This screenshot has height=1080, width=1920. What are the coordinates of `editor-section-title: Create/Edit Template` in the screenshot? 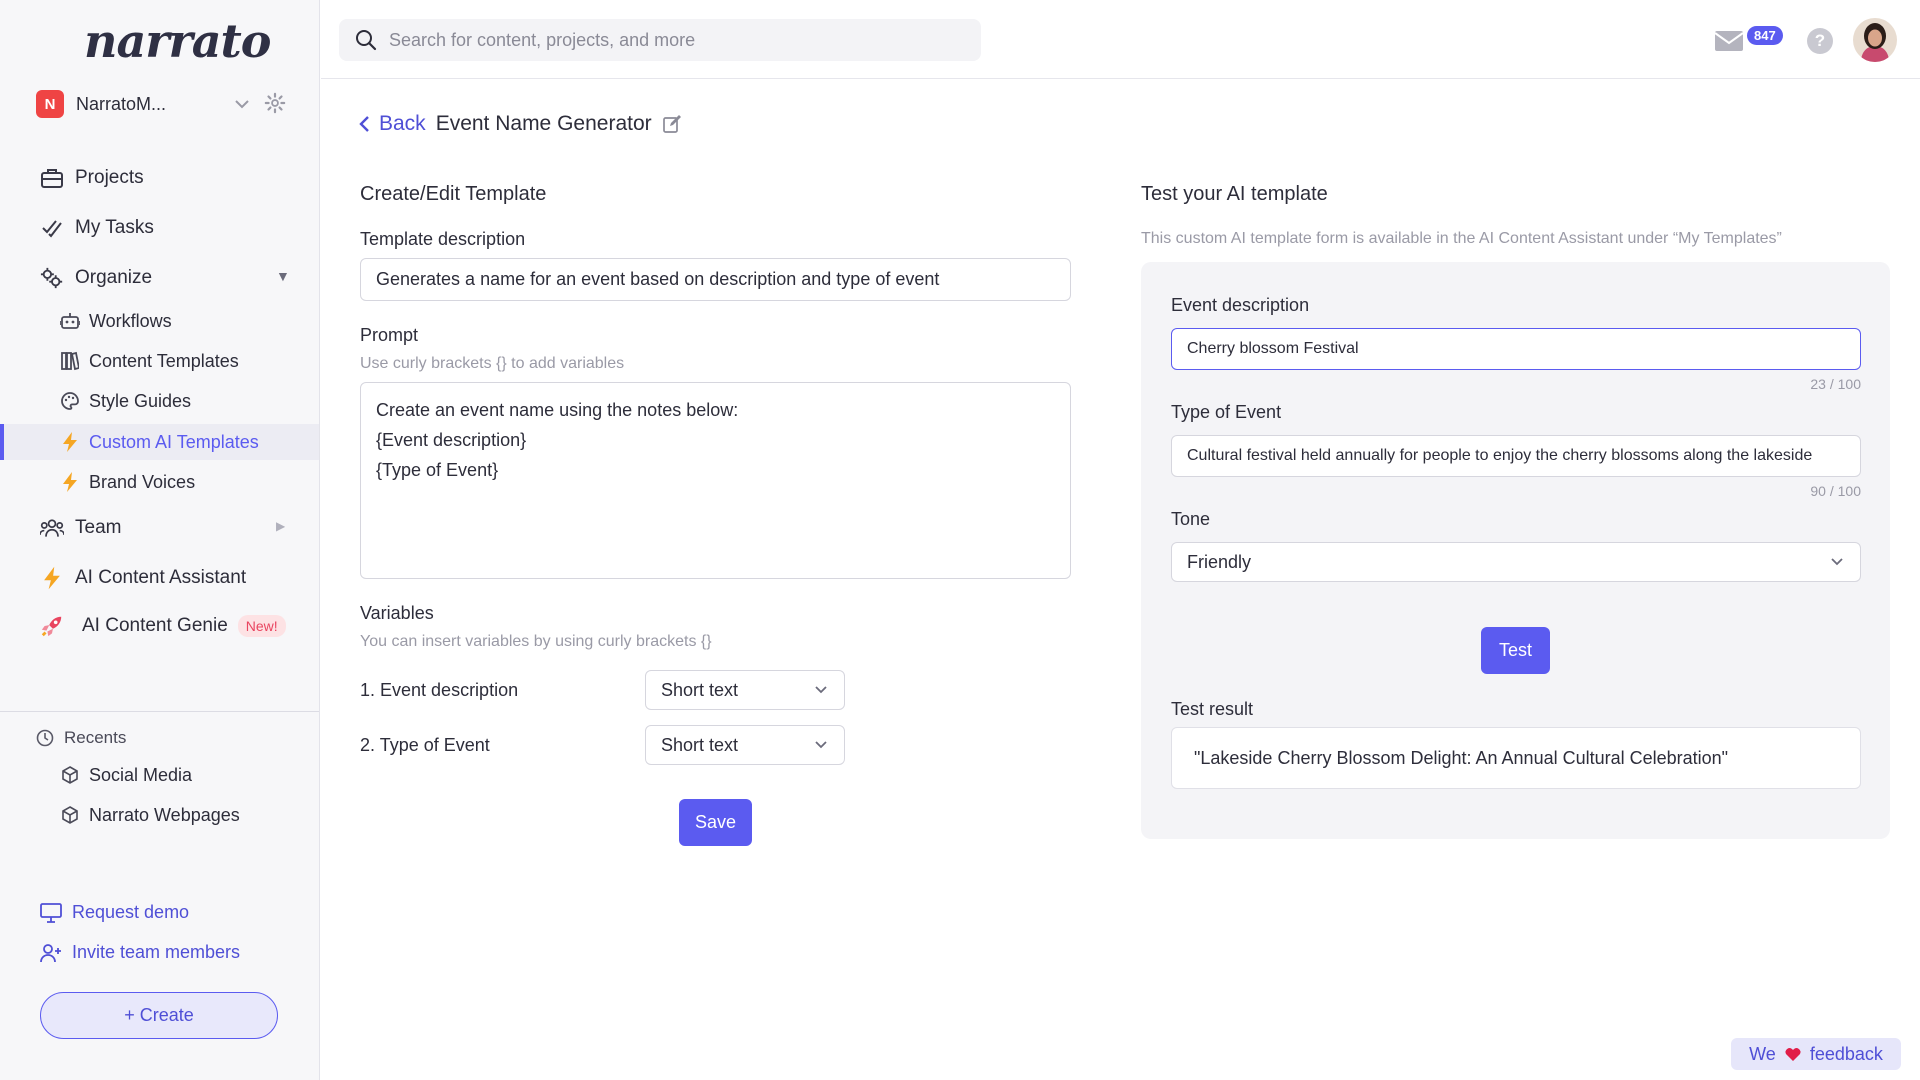 It's located at (453, 194).